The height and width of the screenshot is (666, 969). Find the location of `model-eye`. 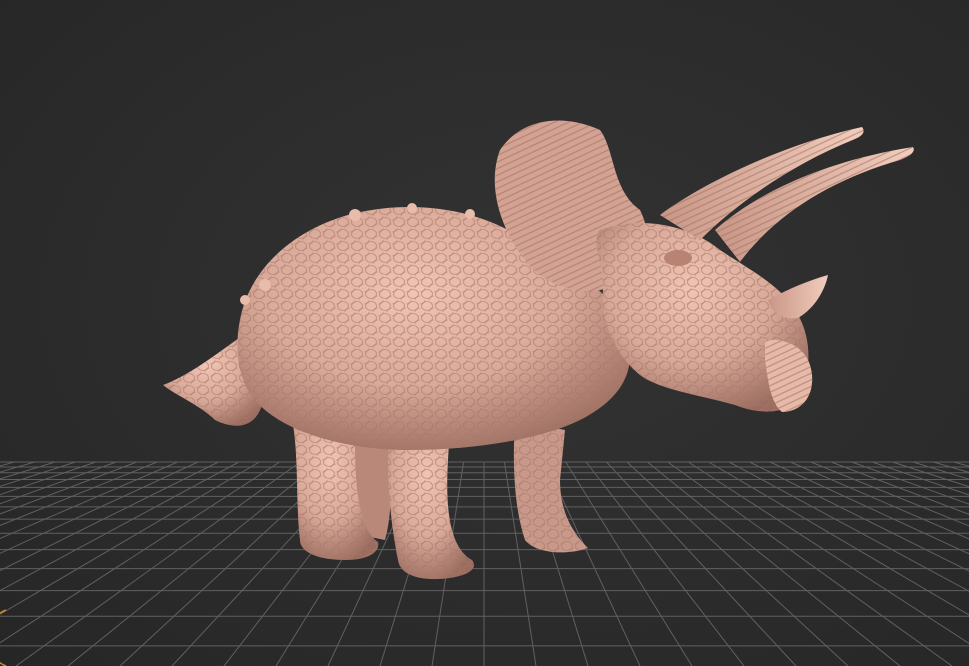

model-eye is located at coordinates (678, 258).